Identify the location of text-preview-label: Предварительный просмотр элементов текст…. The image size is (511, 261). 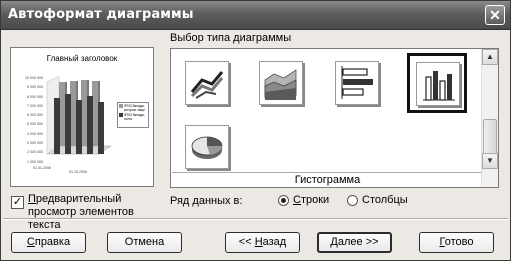
(93, 212).